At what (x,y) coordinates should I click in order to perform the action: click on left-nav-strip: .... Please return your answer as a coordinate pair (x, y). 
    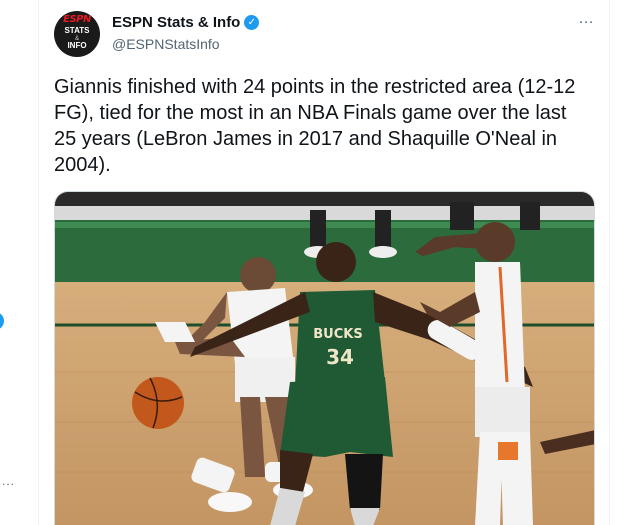
    Looking at the image, I should click on (19, 262).